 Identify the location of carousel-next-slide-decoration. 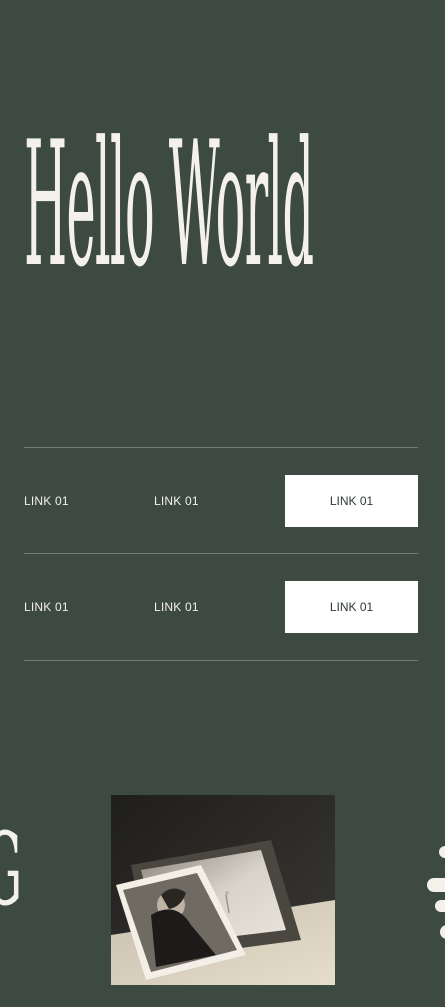
(435, 895).